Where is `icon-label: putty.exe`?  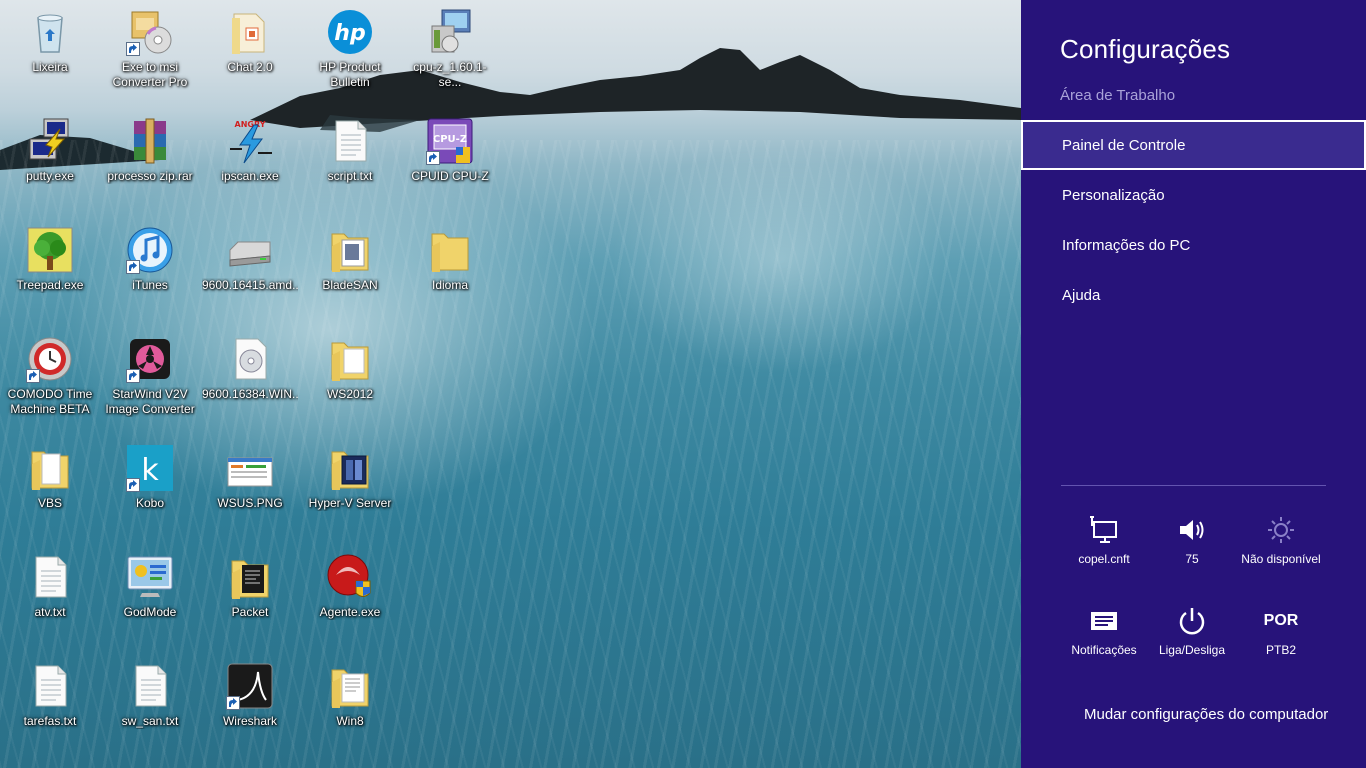 icon-label: putty.exe is located at coordinates (50, 176).